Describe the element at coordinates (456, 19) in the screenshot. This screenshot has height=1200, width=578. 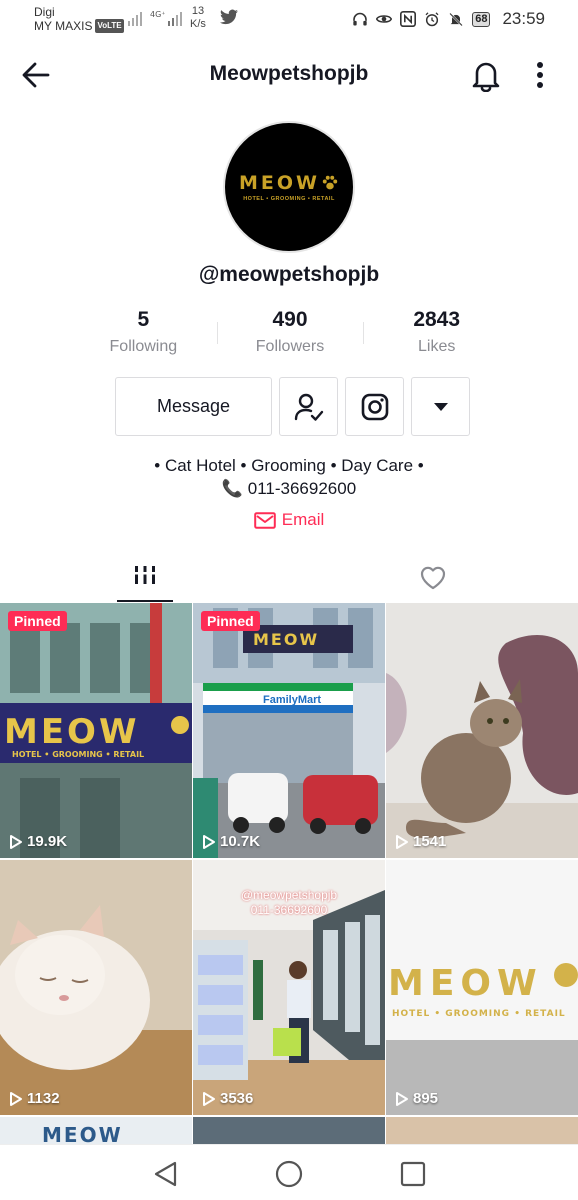
I see `mute-icon` at that location.